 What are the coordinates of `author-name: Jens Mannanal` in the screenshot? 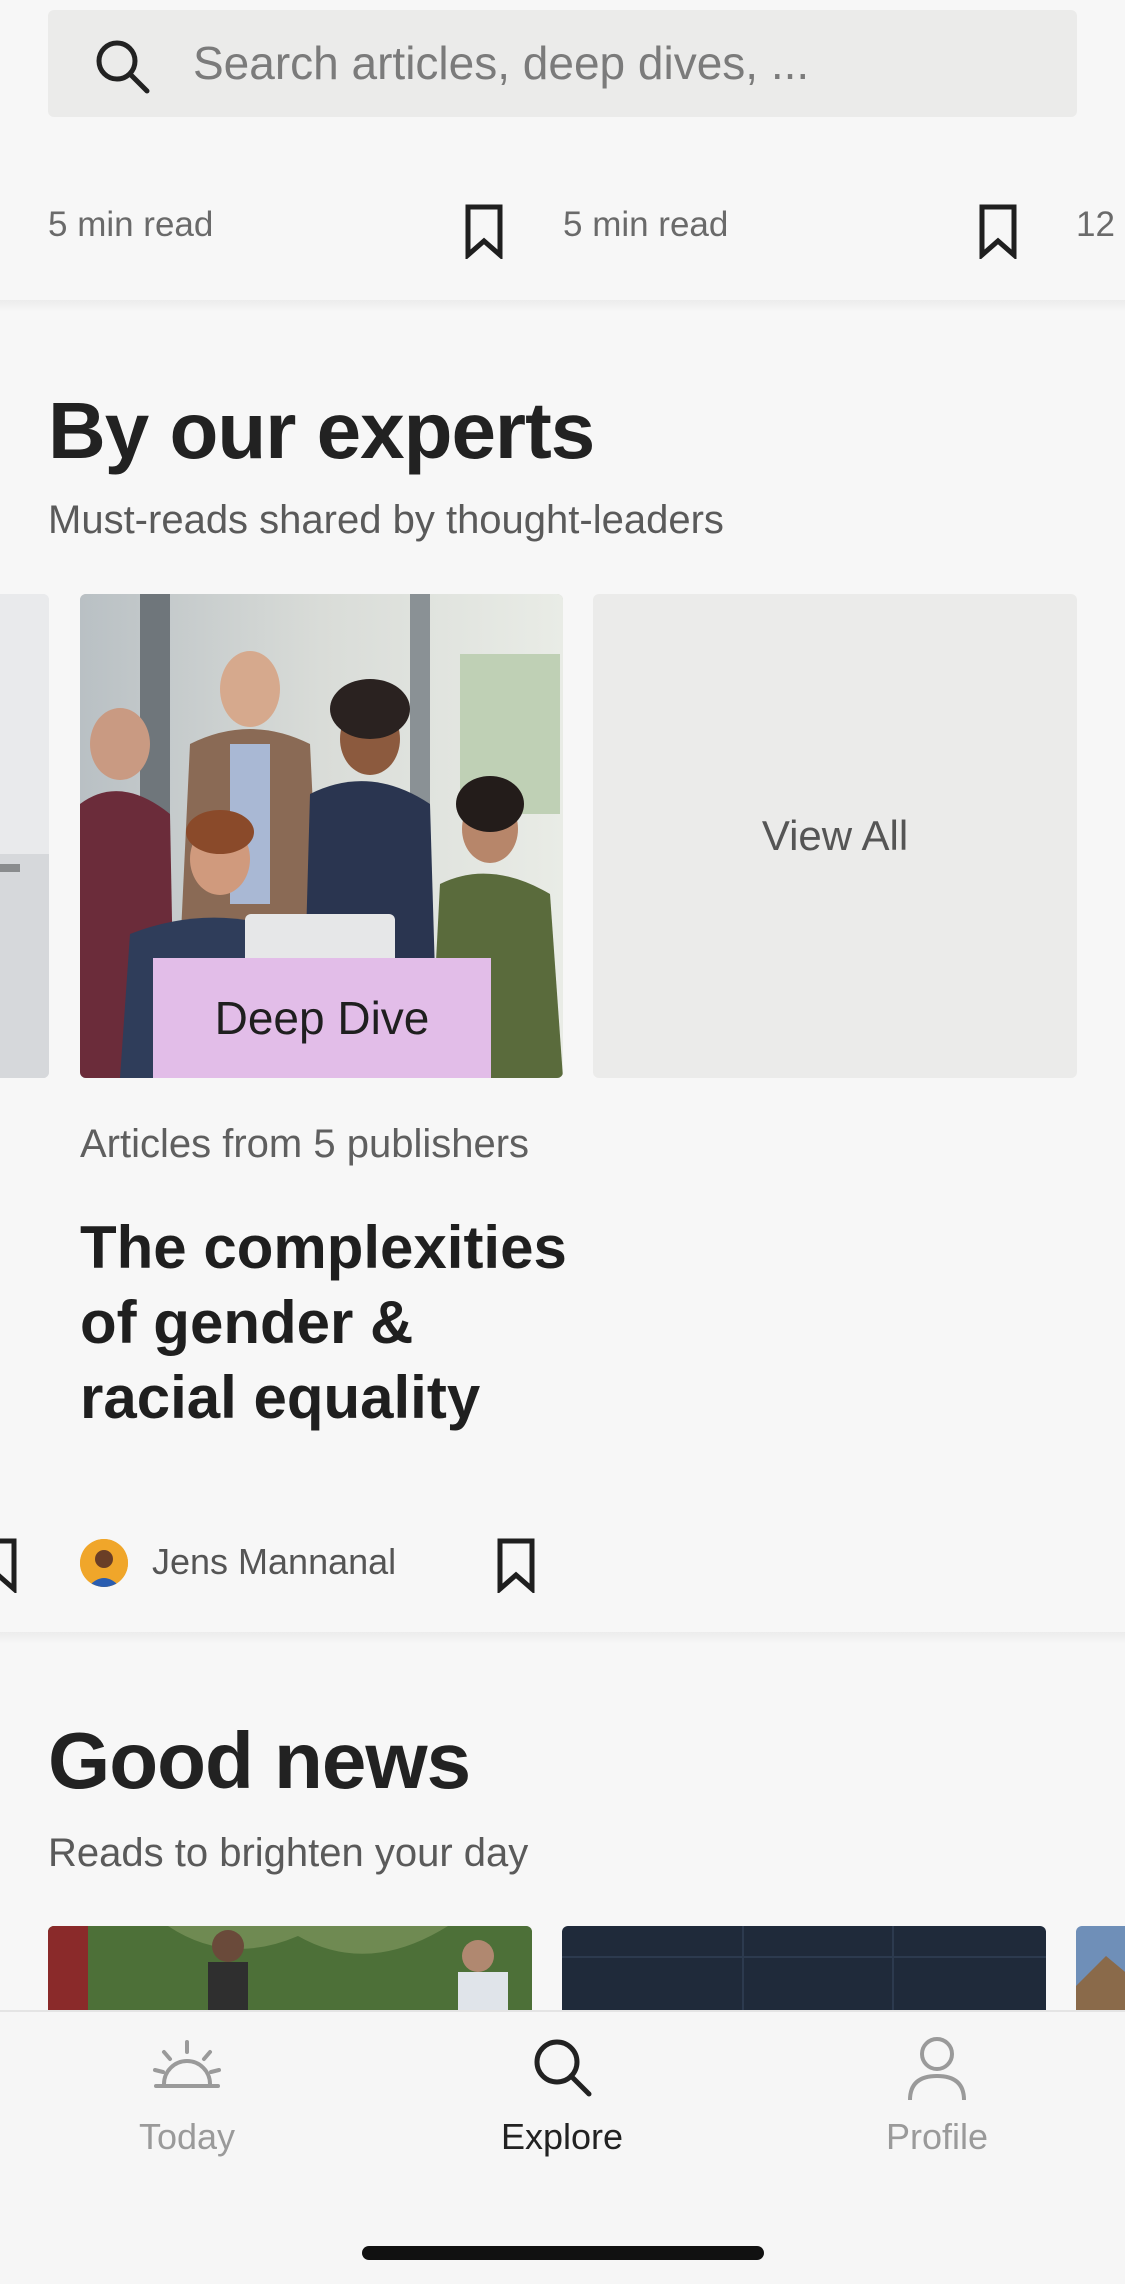 It's located at (274, 1561).